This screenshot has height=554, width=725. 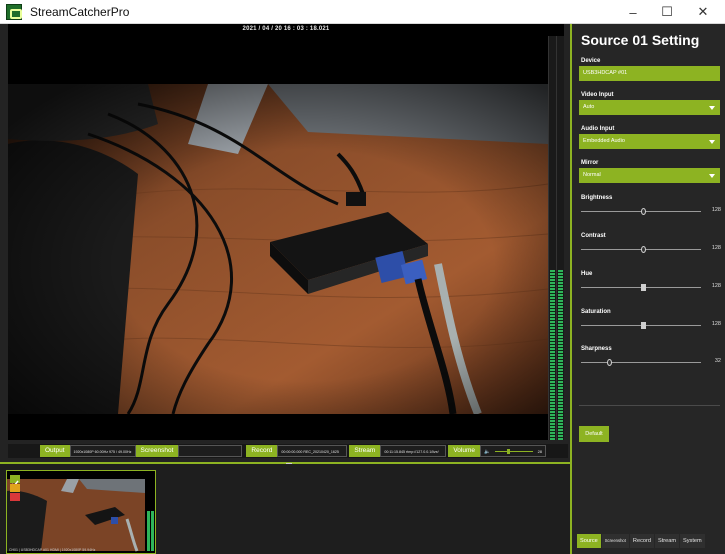 I want to click on maximize-button: ☐, so click(x=667, y=12).